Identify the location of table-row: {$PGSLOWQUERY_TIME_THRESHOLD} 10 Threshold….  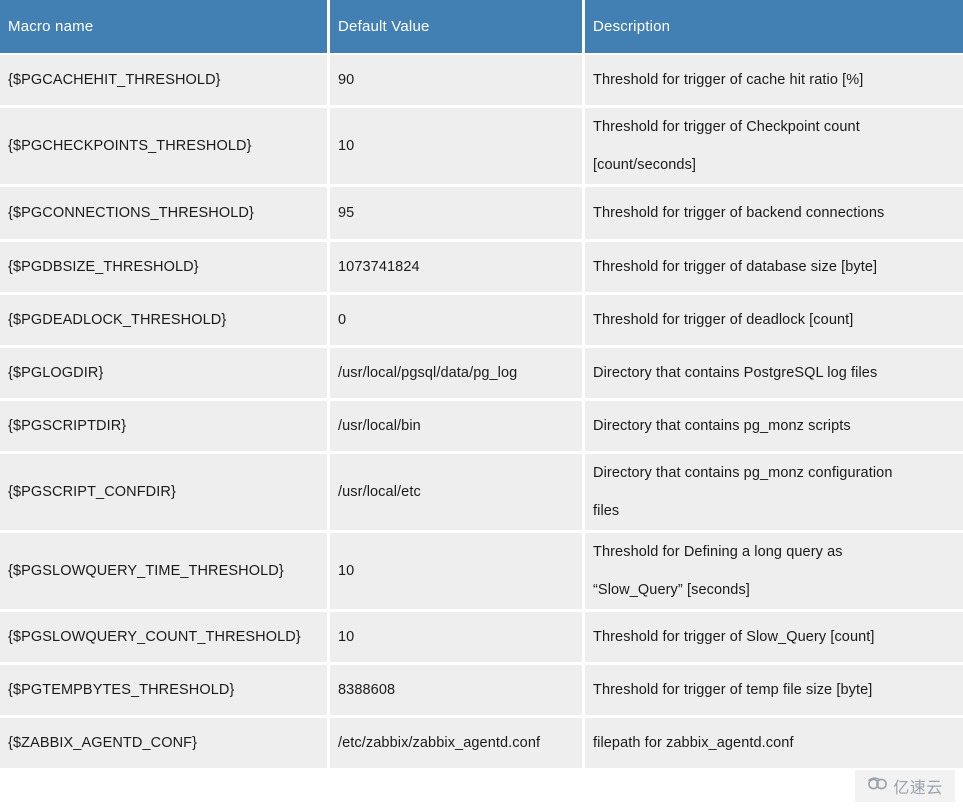
(481, 572).